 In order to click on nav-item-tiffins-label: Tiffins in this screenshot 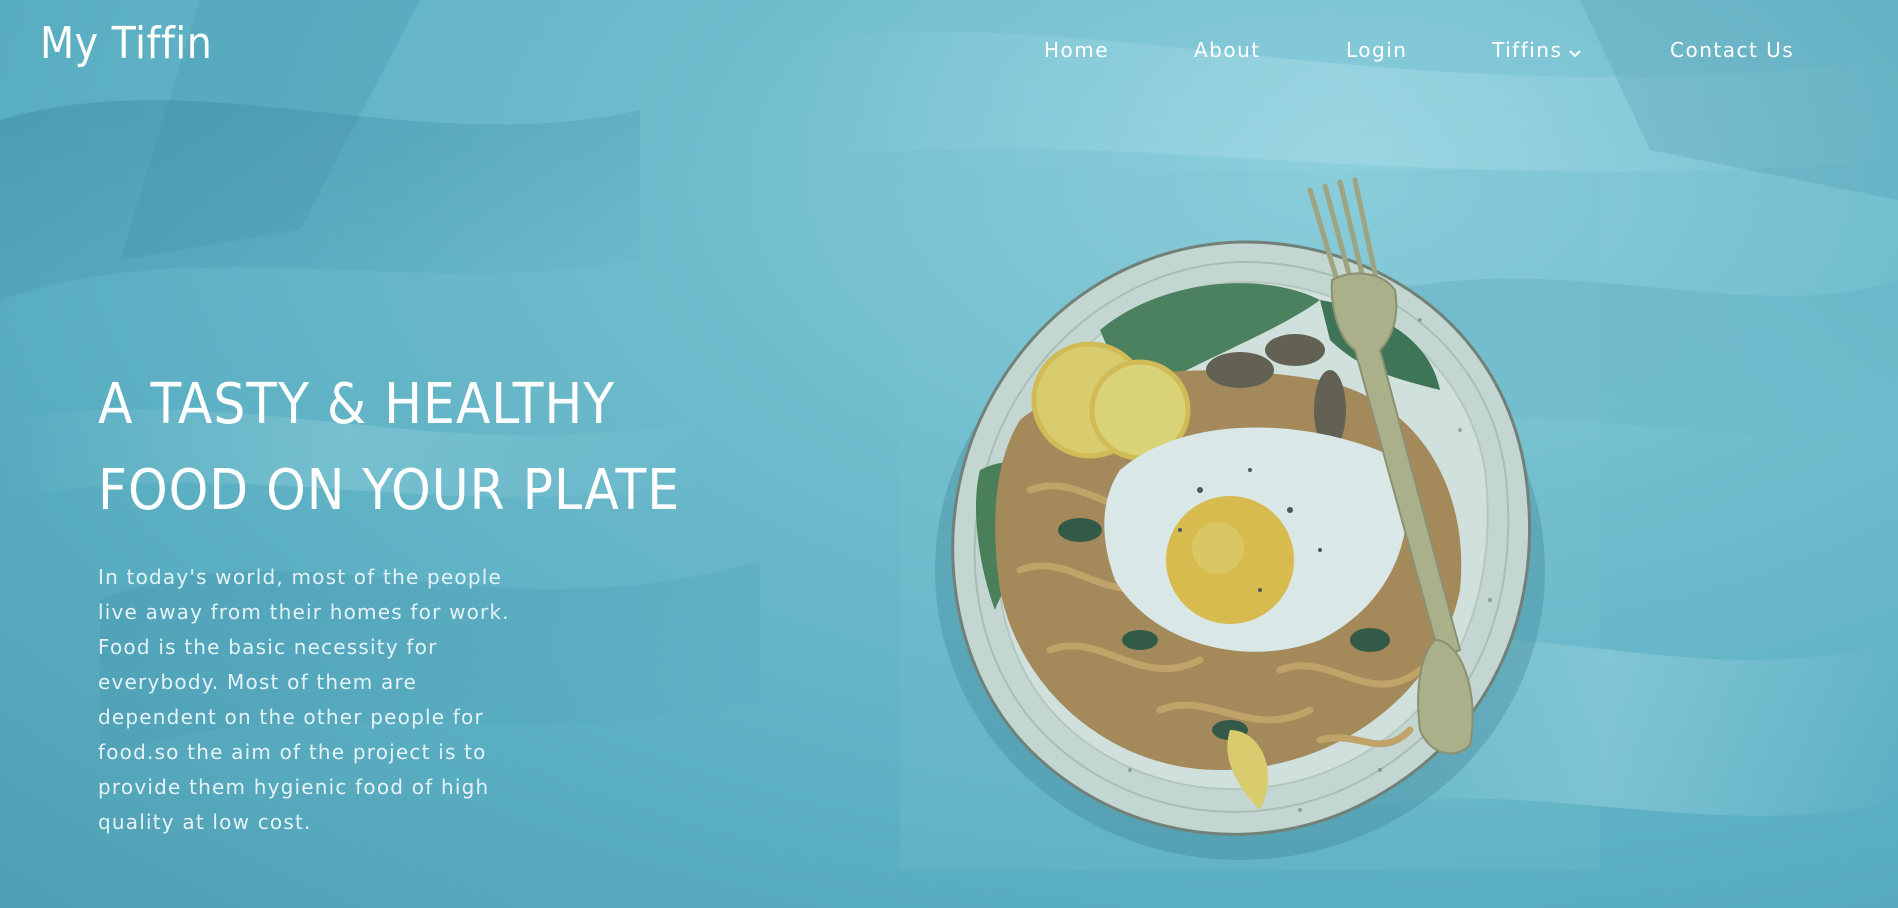, I will do `click(1527, 50)`.